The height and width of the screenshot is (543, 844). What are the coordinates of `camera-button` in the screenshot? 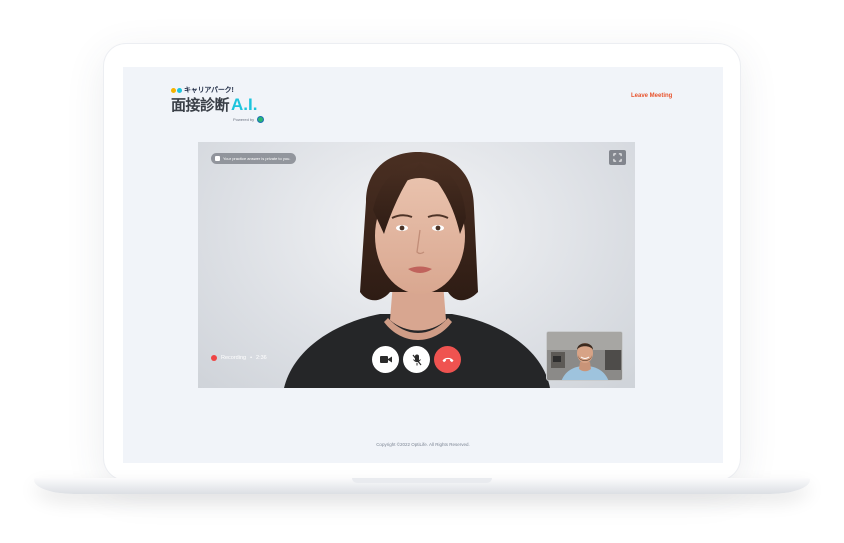 It's located at (385, 359).